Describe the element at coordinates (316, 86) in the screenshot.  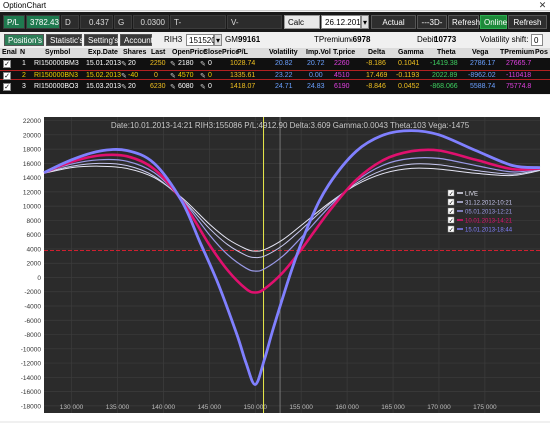
I see `row-imp-vol: 24.83` at that location.